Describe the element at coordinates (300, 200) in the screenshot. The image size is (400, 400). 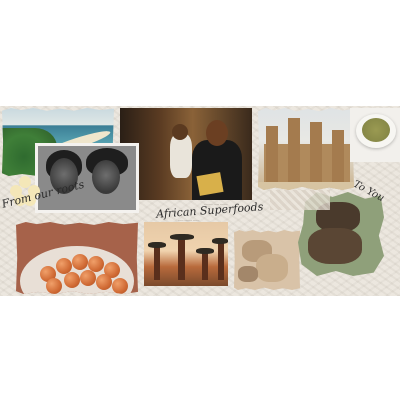
I see `paper-strip` at that location.